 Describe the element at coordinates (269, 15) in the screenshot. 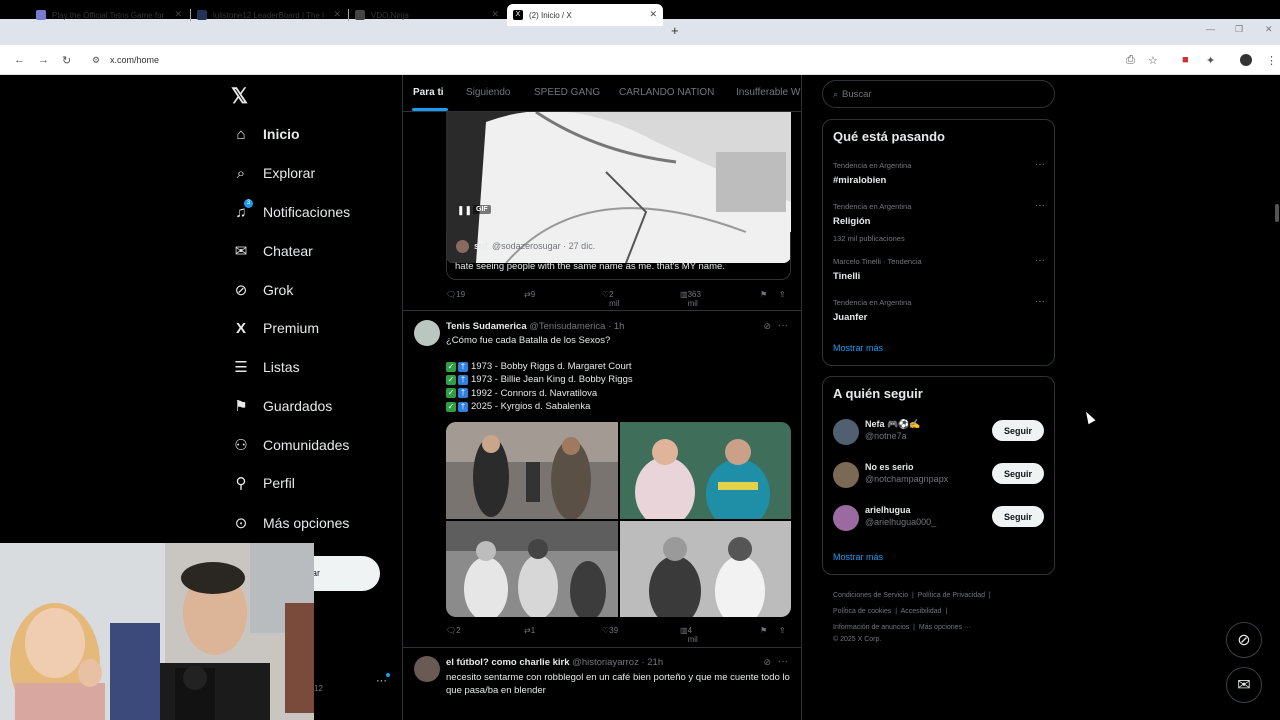

I see `browser-tab-1: lulistone12 LeaderBoard | The l ✕` at that location.